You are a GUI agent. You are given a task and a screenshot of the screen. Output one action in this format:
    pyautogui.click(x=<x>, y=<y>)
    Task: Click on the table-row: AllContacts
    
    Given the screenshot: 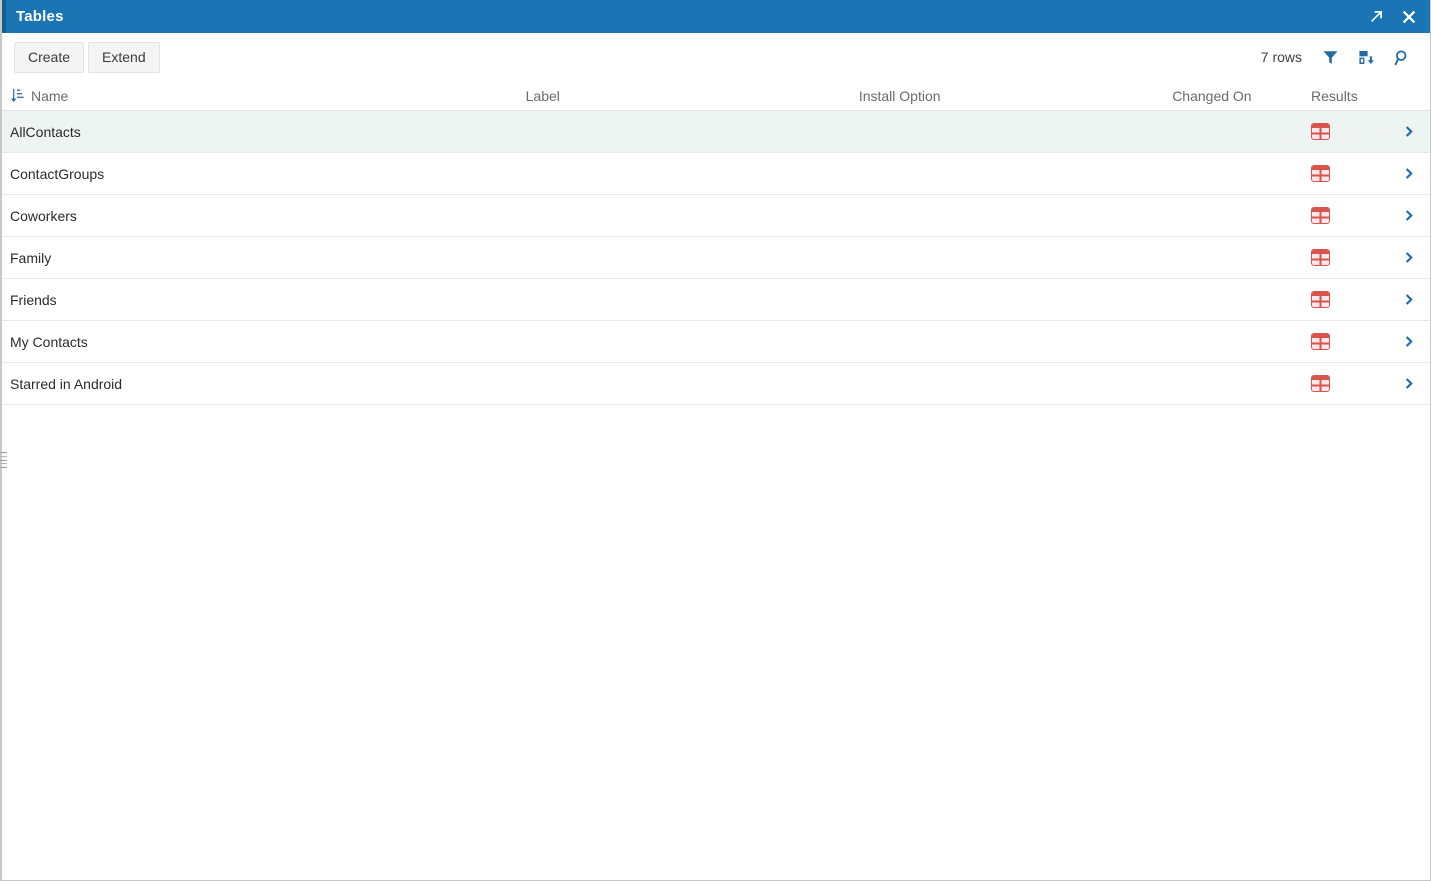 What is the action you would take?
    pyautogui.click(x=716, y=132)
    